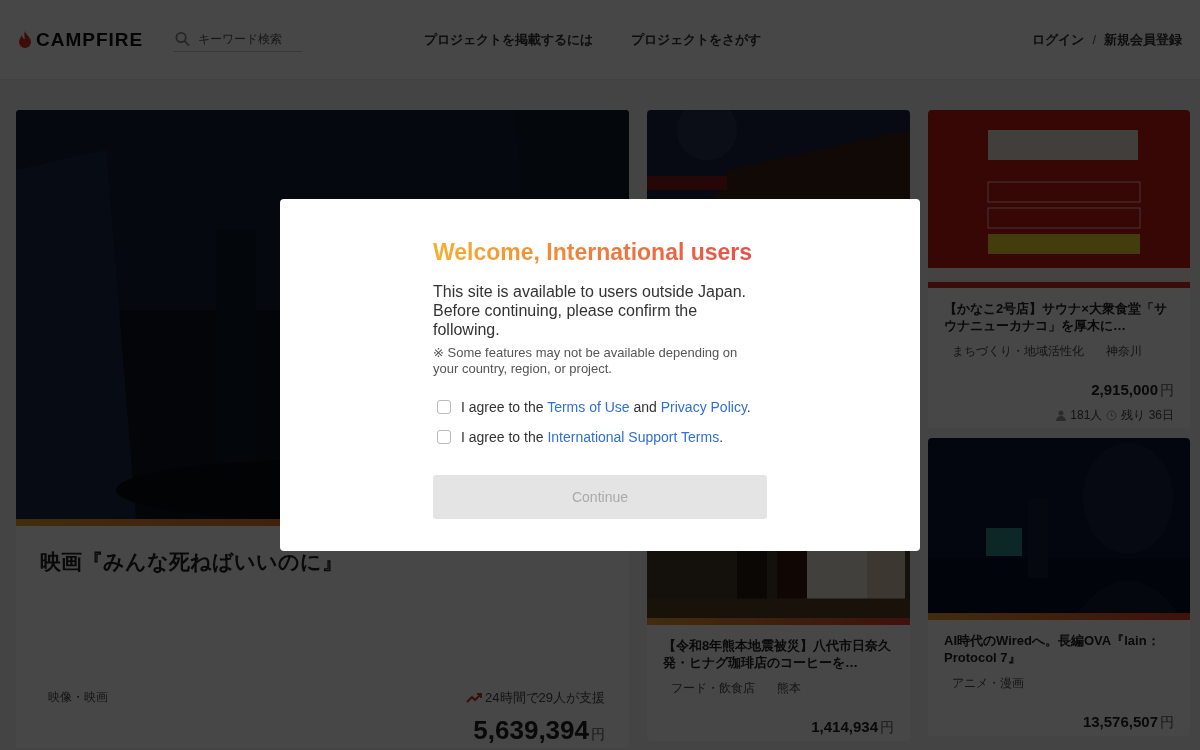 This screenshot has height=750, width=1200. I want to click on policy-link: Terms of Use, so click(588, 407).